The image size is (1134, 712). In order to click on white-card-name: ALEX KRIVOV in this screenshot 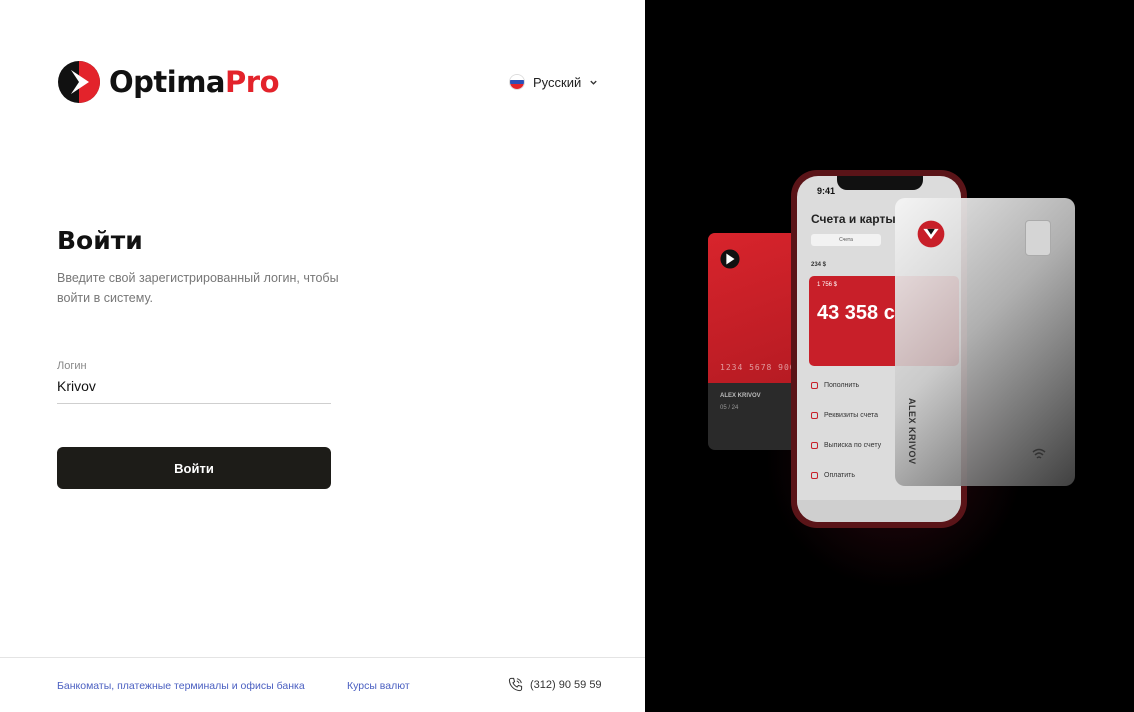, I will do `click(912, 431)`.